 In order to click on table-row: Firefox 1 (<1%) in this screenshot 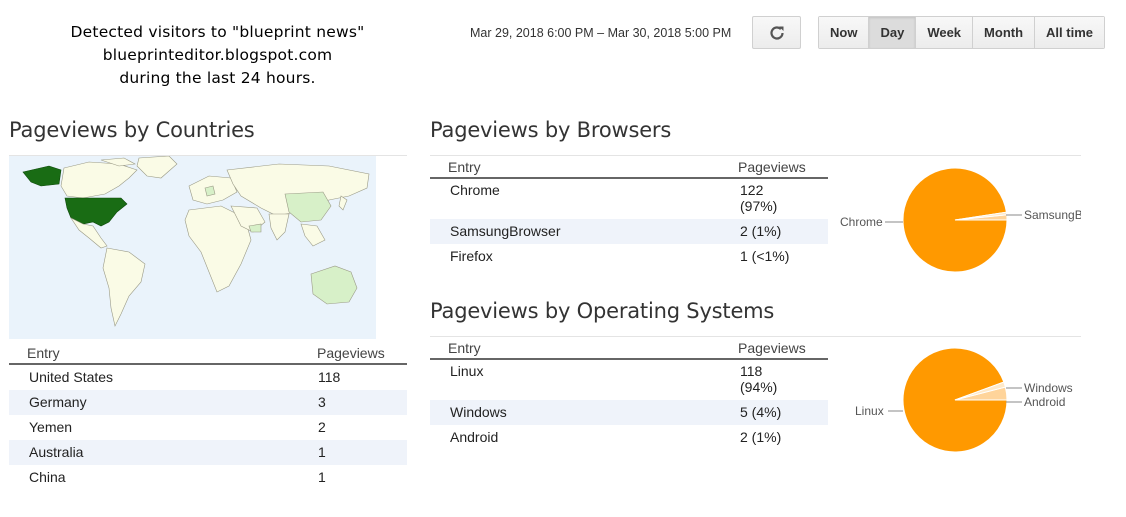, I will do `click(629, 256)`.